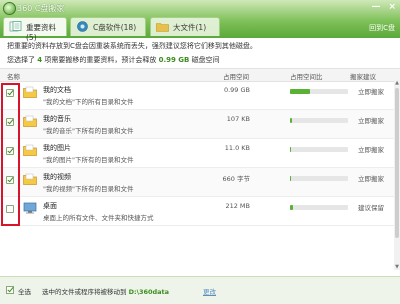 The image size is (400, 304). I want to click on back-to-c-drive-link: 回到C盘, so click(382, 28).